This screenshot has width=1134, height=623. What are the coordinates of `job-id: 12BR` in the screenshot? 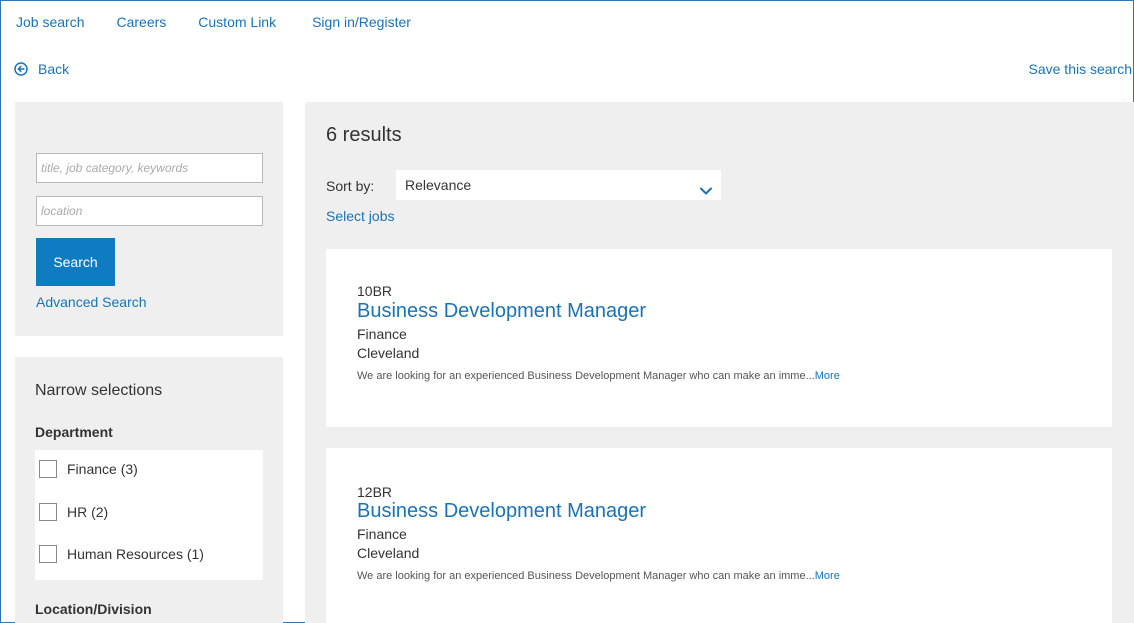 It's located at (375, 492).